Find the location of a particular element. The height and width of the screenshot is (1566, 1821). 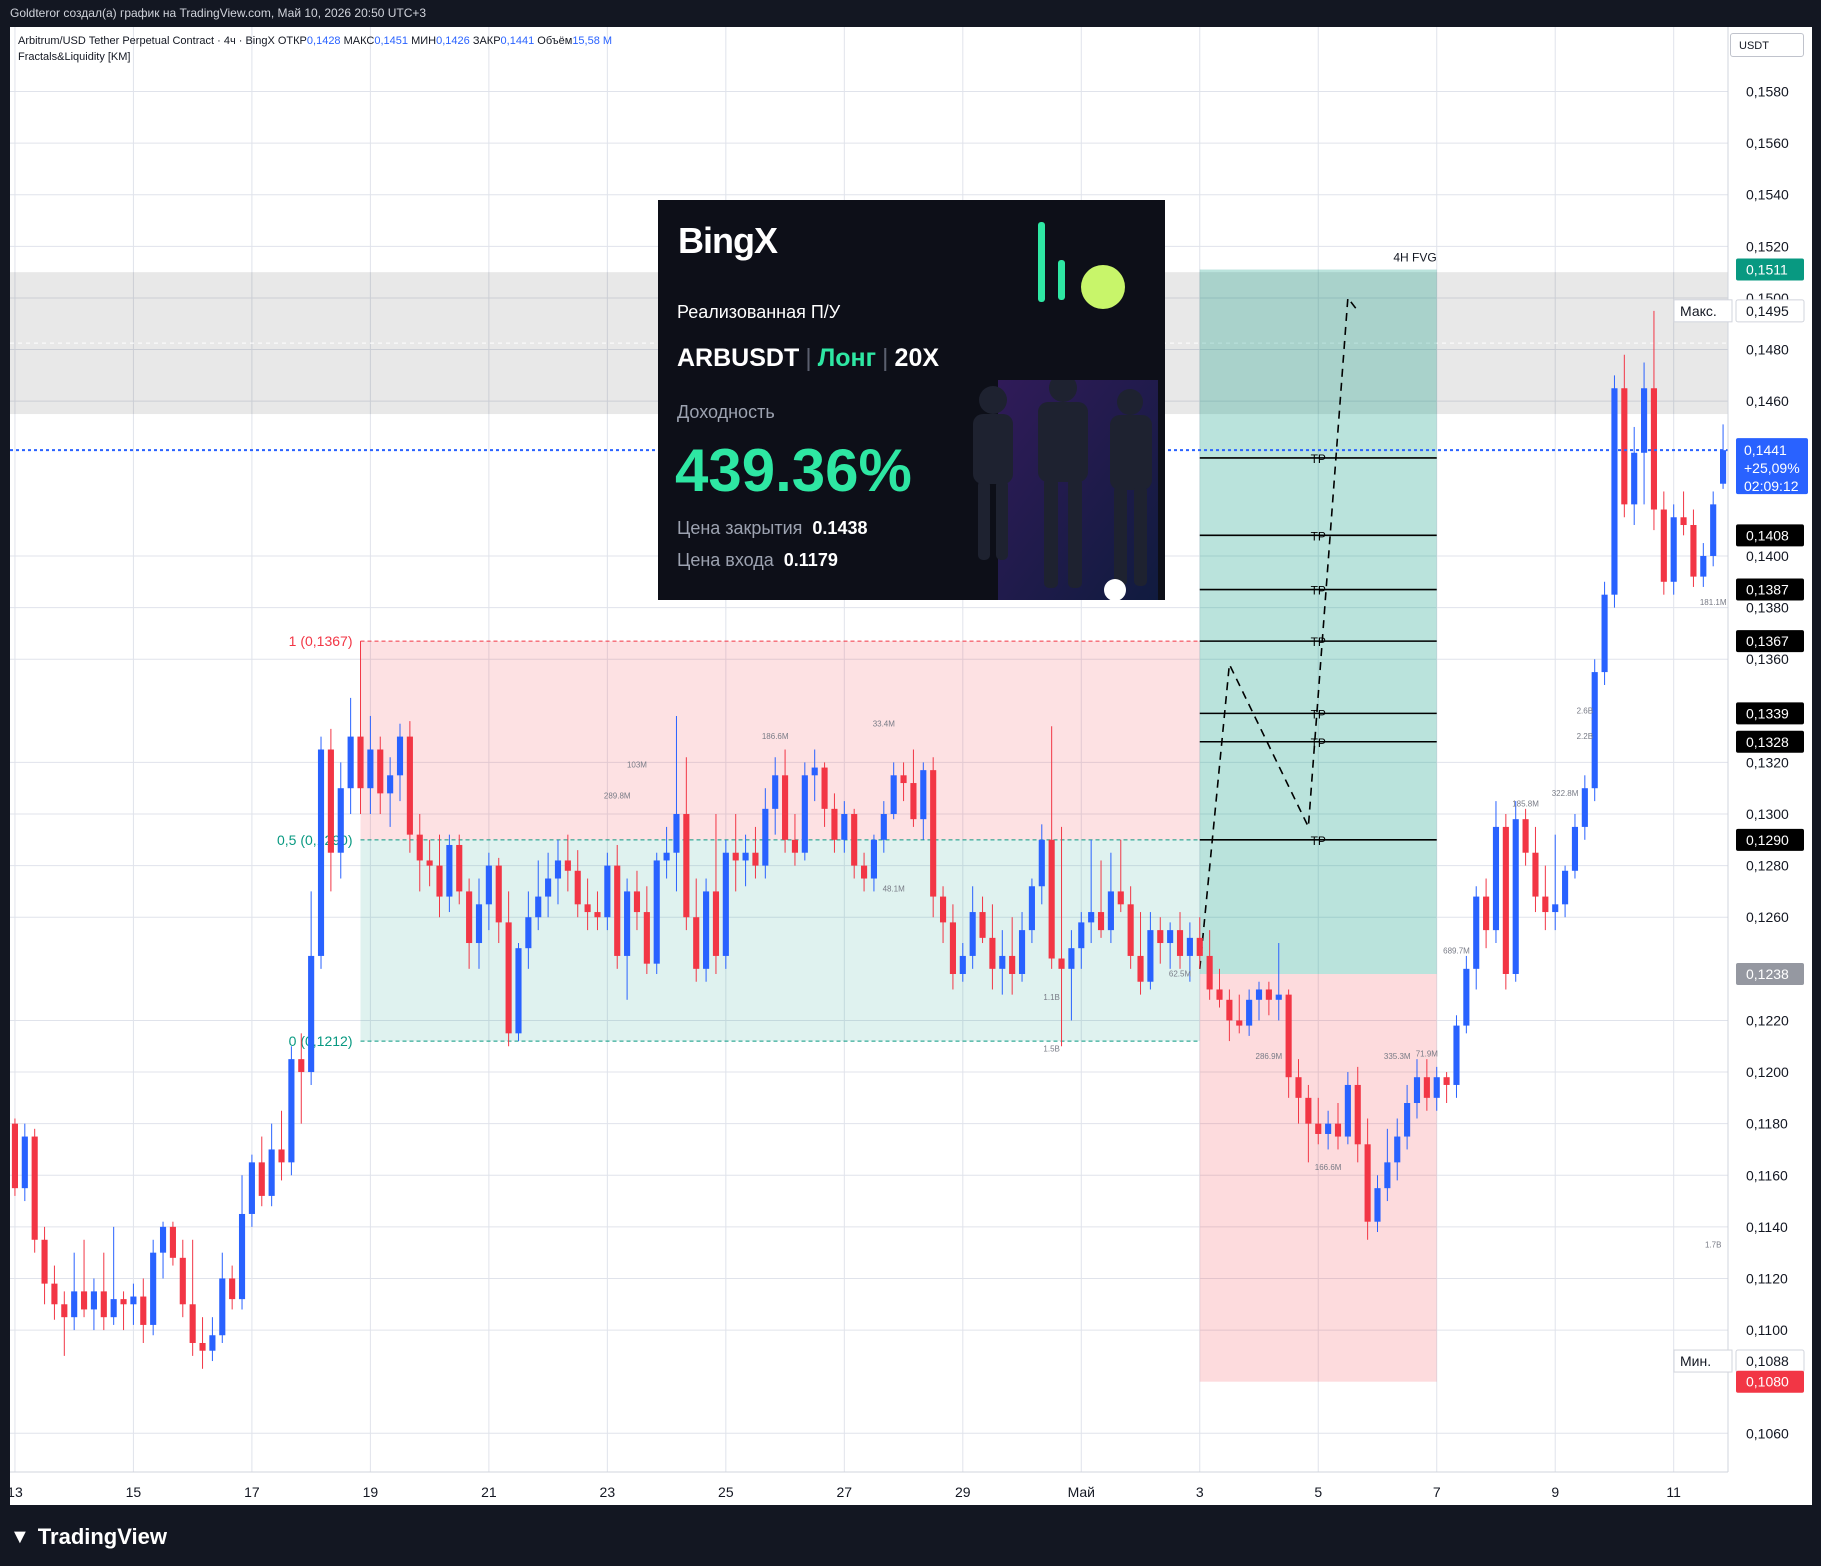

y-tick-label: 0,1480 is located at coordinates (1767, 350).